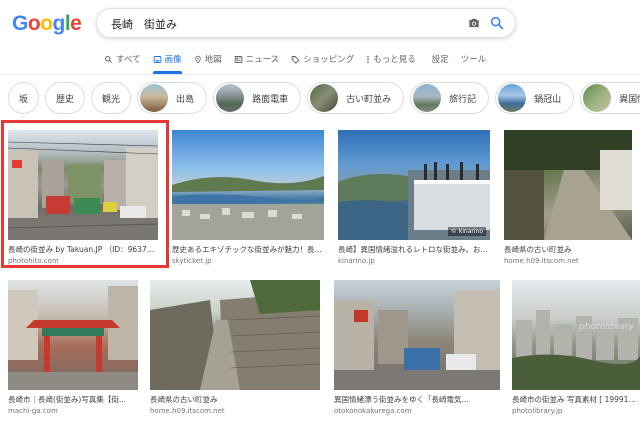 The width and height of the screenshot is (640, 422). Describe the element at coordinates (329, 60) in the screenshot. I see `tab-label: ショッピング` at that location.